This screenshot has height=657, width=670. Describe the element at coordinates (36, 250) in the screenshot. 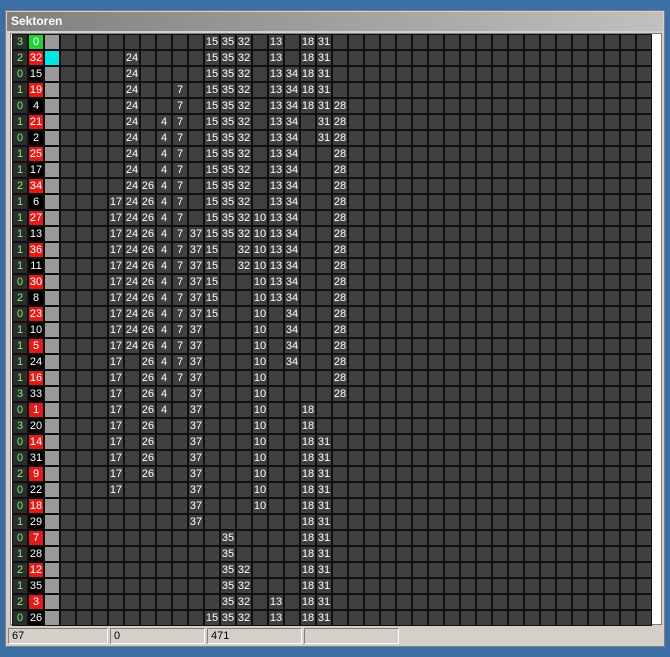

I see `row-sector-id: 36` at that location.